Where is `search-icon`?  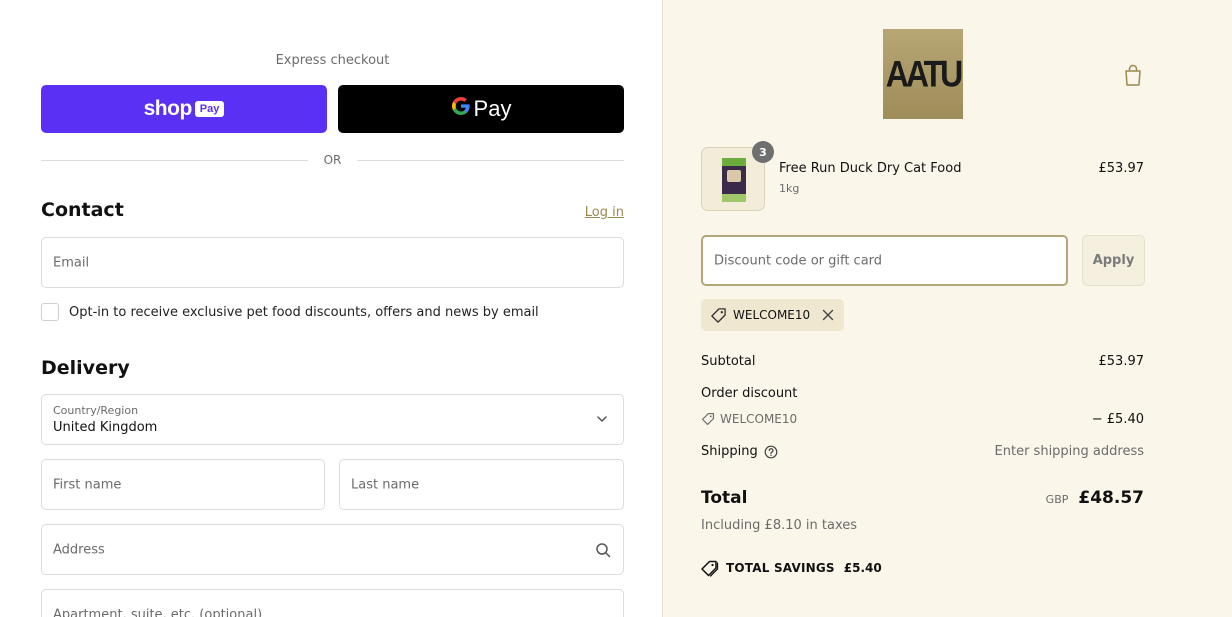 search-icon is located at coordinates (603, 550).